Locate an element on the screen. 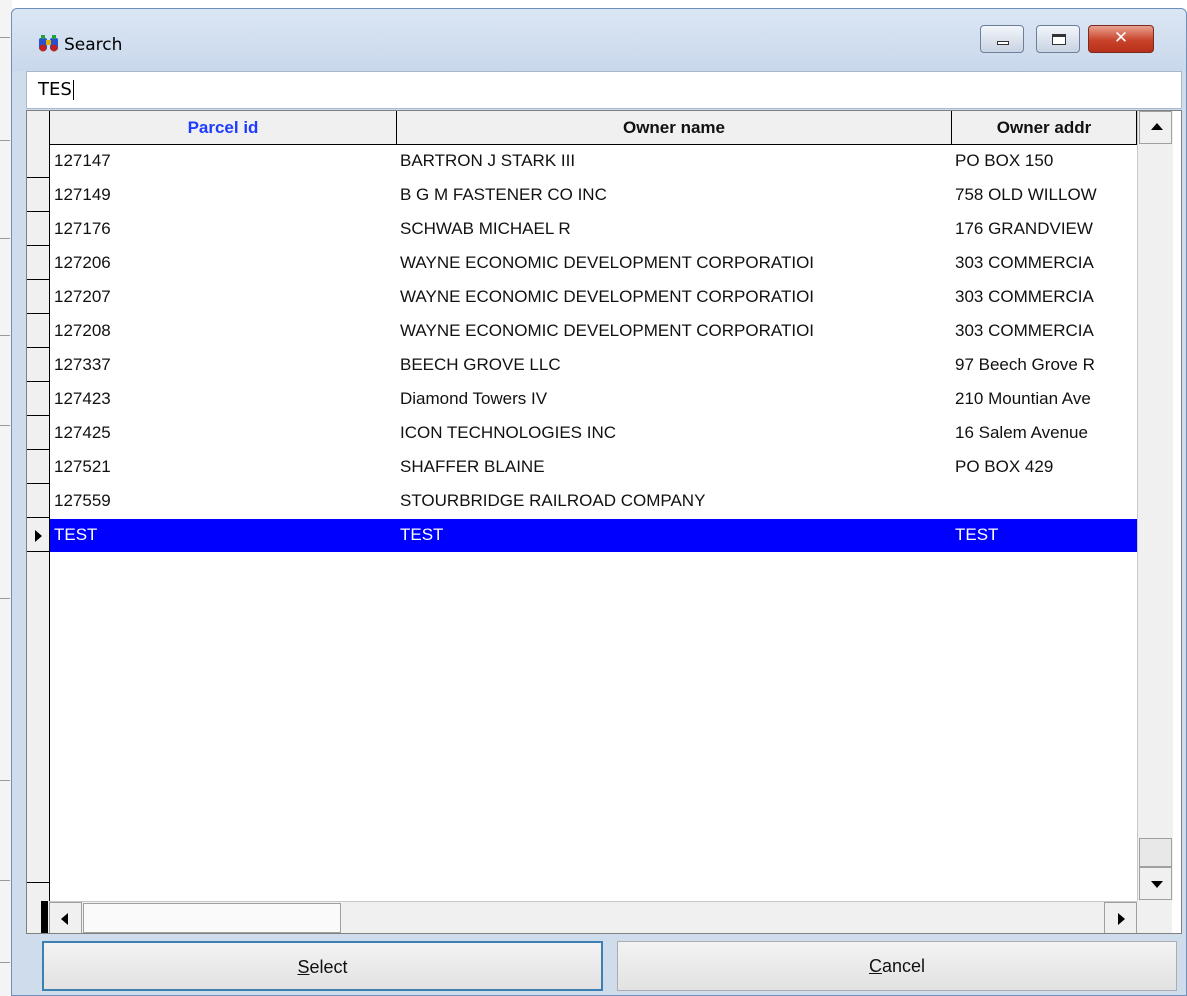 Image resolution: width=1187 pixels, height=996 pixels. cell-owner-name: TEST is located at coordinates (675, 535).